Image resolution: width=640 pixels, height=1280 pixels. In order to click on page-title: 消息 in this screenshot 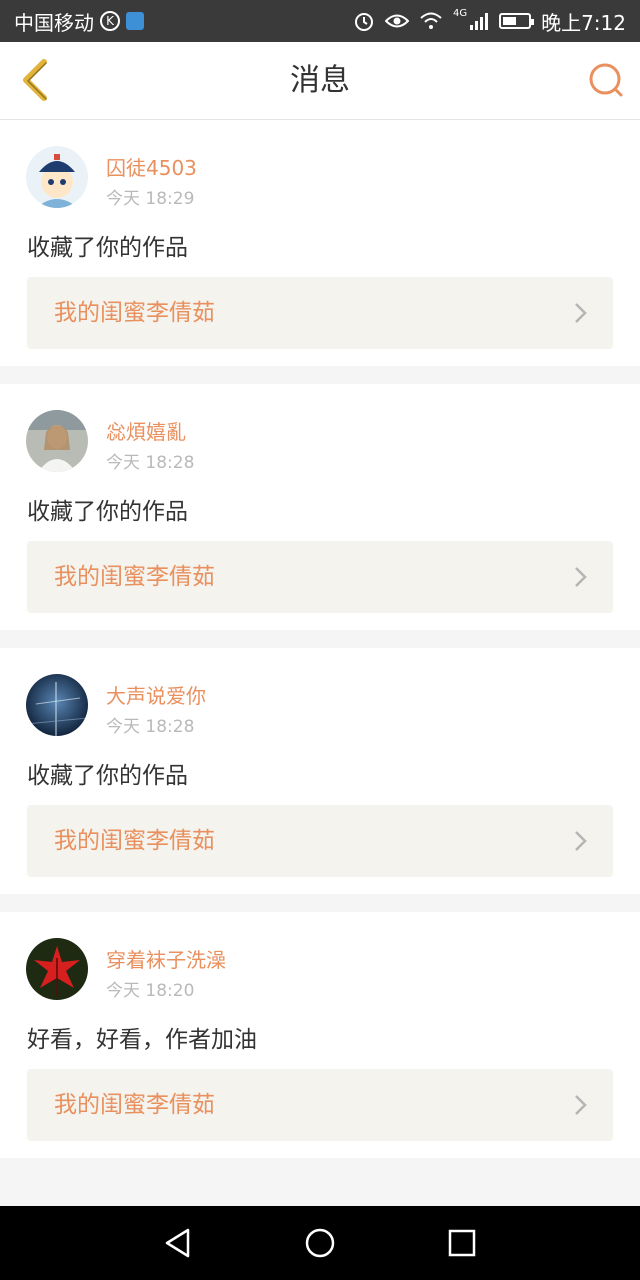, I will do `click(320, 80)`.